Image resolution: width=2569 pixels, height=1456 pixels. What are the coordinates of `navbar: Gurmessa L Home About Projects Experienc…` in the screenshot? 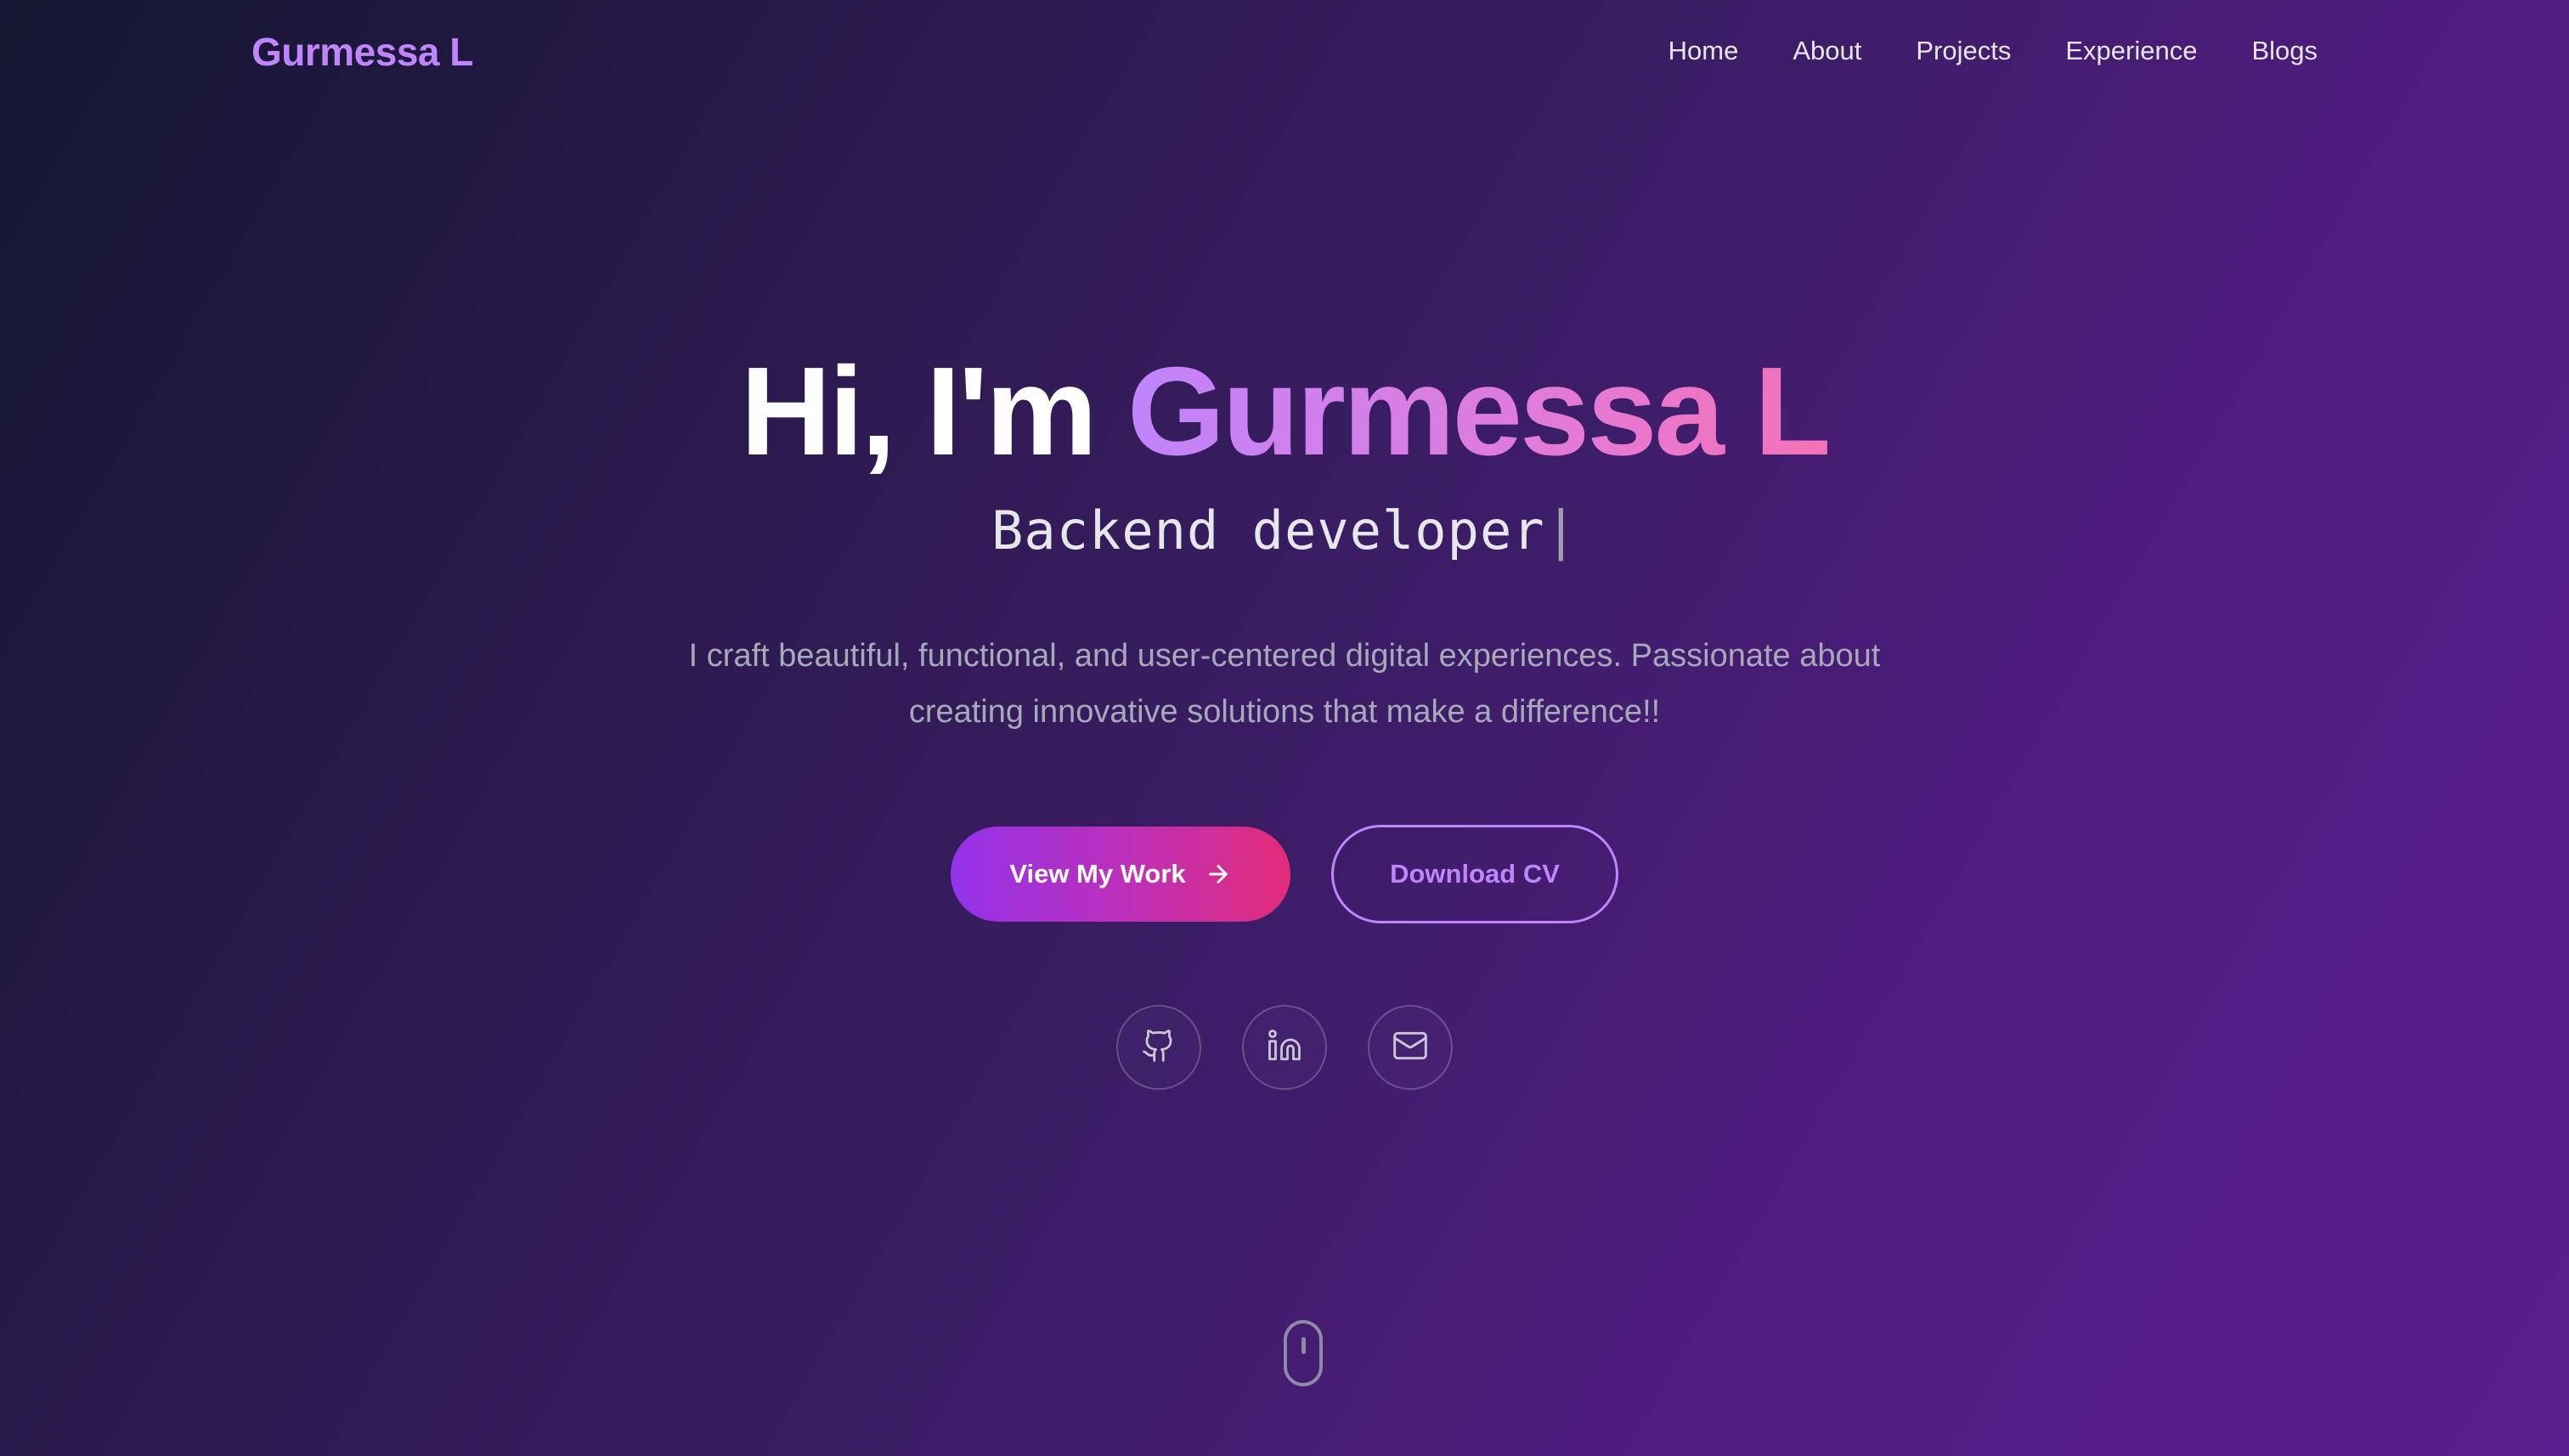 It's located at (1284, 55).